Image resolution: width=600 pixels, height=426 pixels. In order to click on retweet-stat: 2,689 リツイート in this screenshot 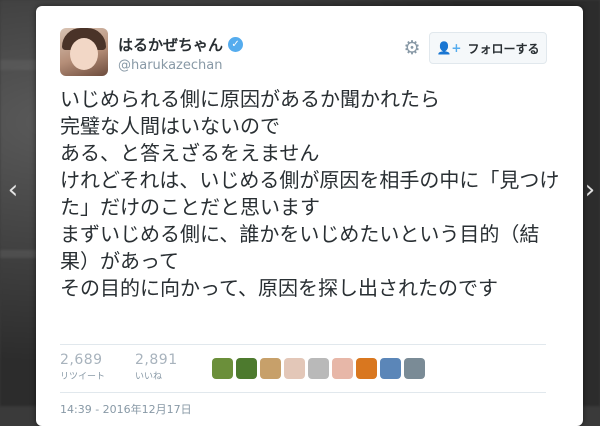, I will do `click(82, 367)`.